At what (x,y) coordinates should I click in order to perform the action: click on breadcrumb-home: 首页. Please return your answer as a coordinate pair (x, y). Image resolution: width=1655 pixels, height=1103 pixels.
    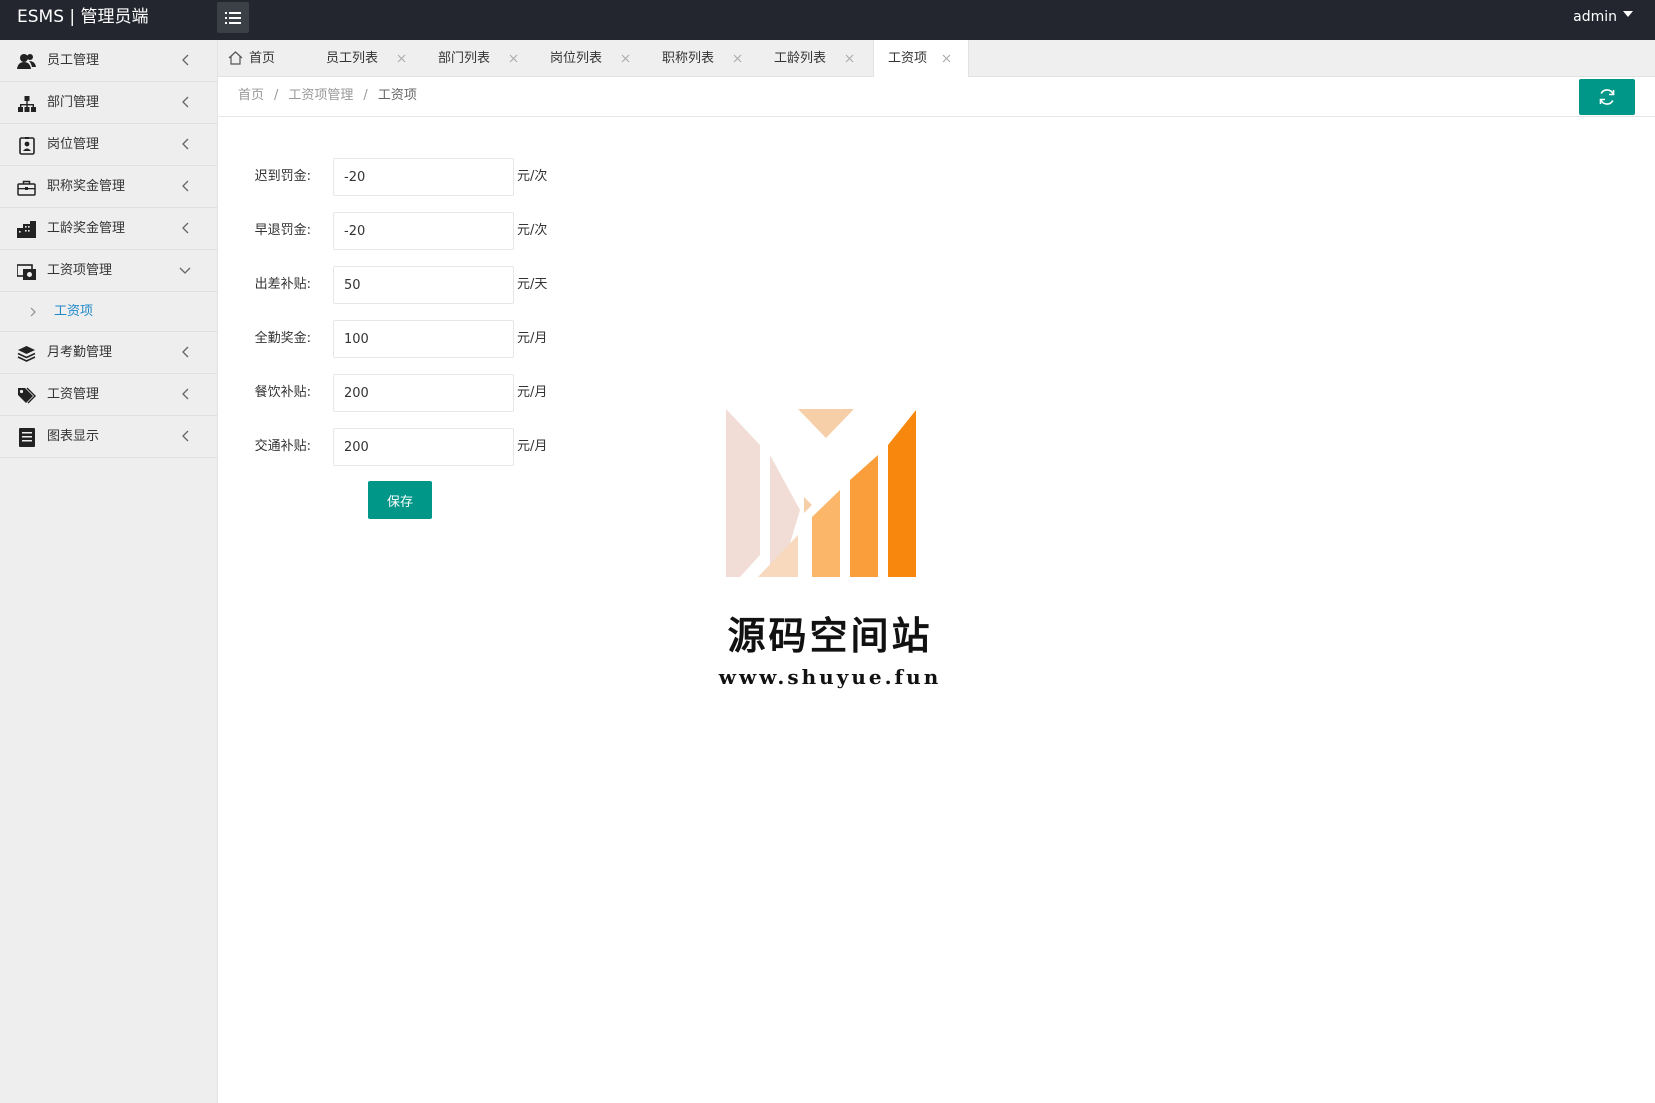
    Looking at the image, I should click on (251, 95).